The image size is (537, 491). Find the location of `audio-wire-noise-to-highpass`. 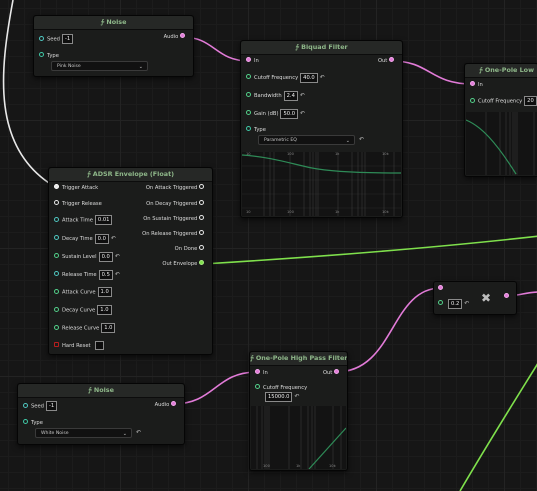

audio-wire-noise-to-highpass is located at coordinates (215, 388).